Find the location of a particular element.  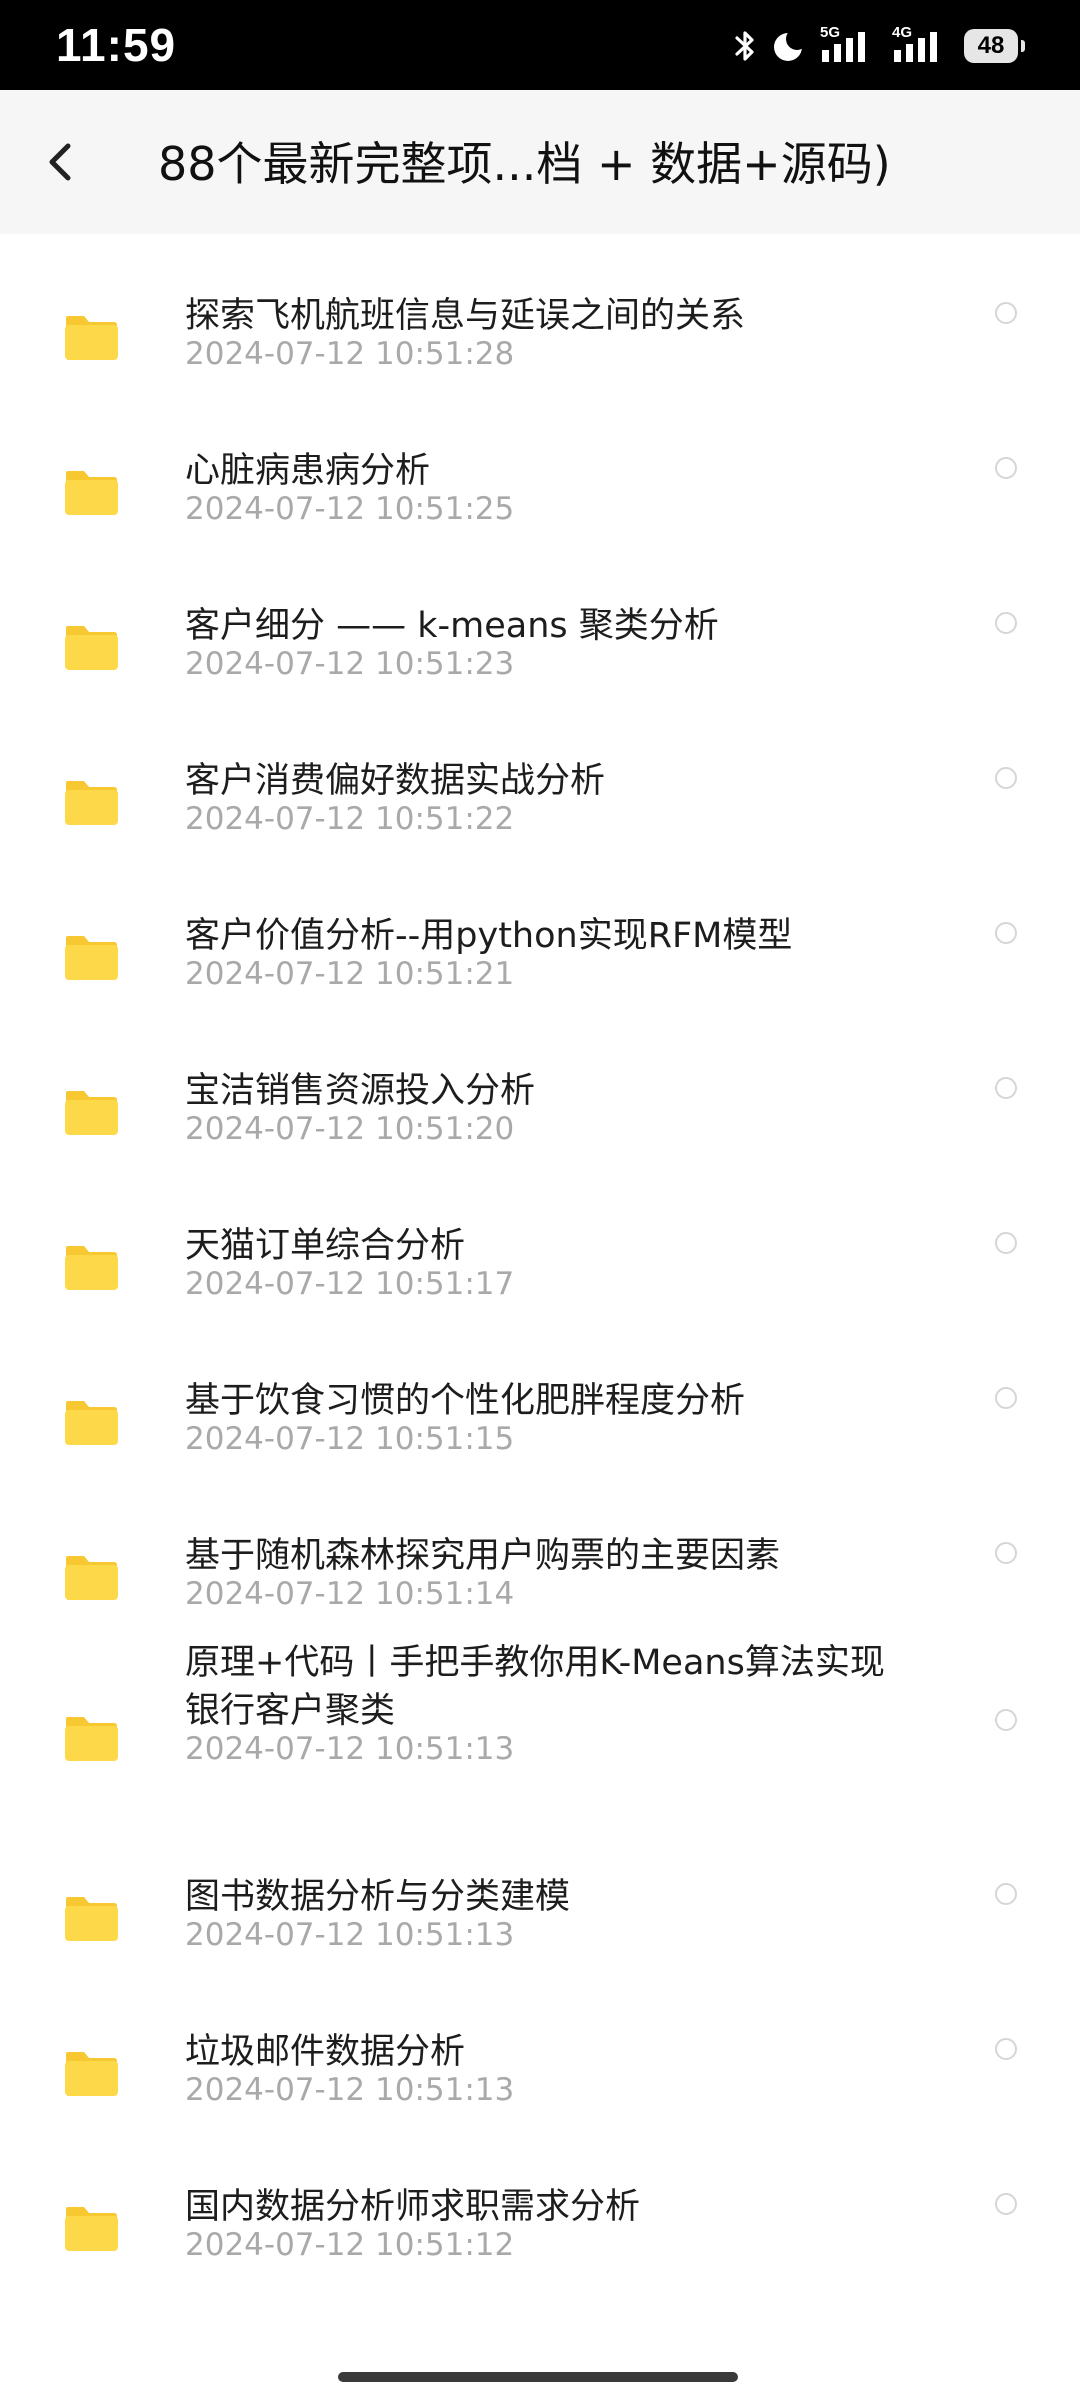

folder-name: 宝洁销售资源投入分析 is located at coordinates (360, 1091).